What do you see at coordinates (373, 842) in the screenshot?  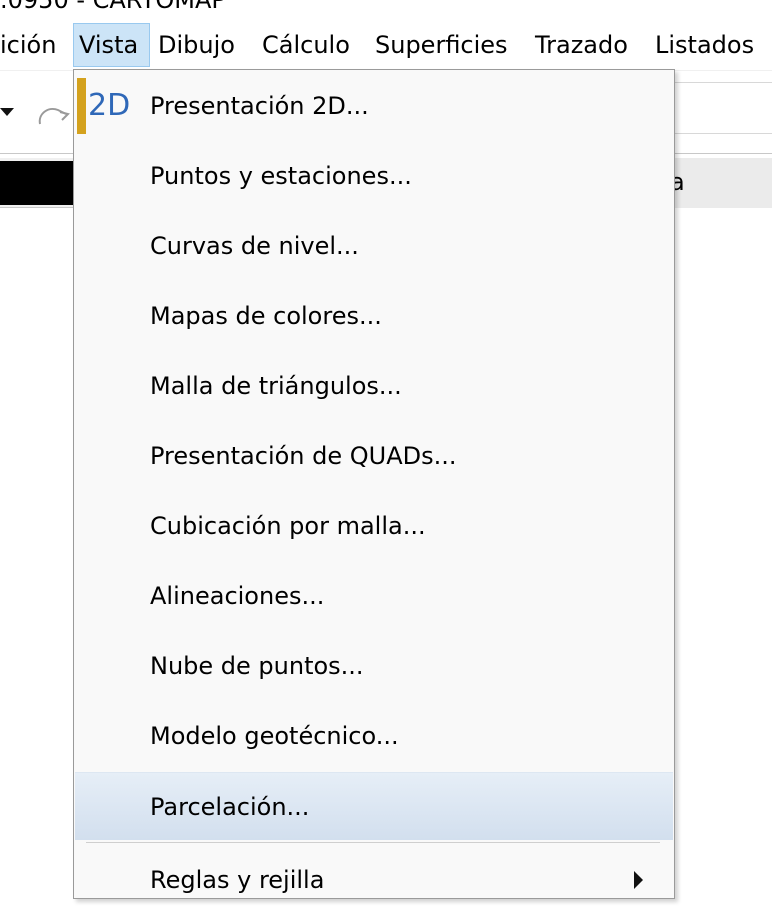 I see `menu-separator` at bounding box center [373, 842].